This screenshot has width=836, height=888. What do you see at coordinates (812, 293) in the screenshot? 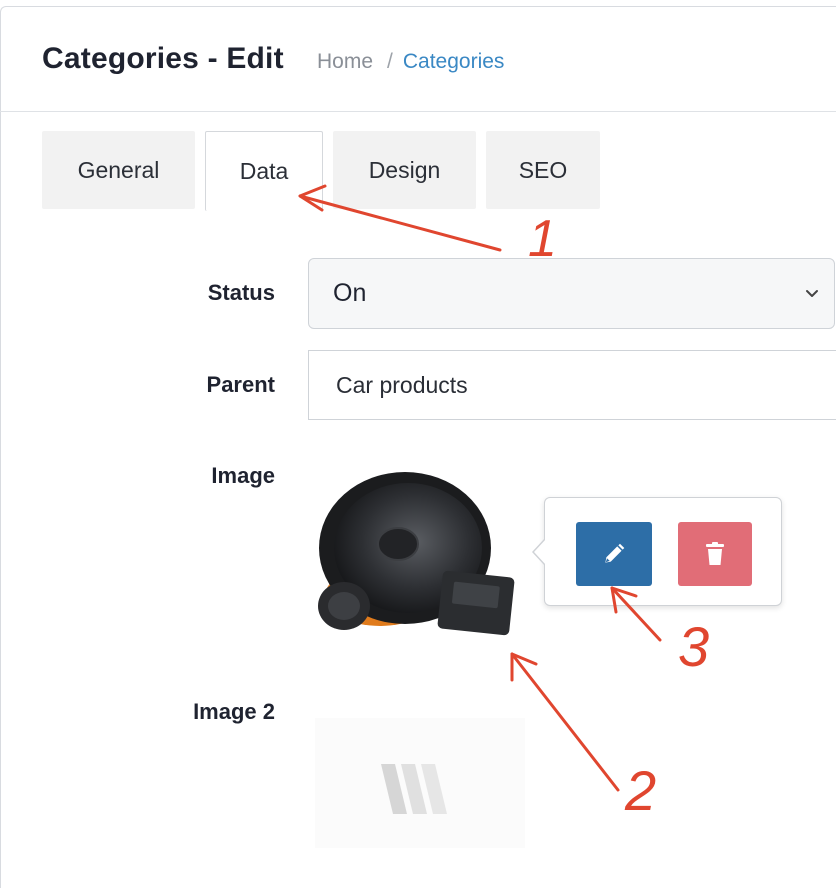
I see `chevron-down-icon` at bounding box center [812, 293].